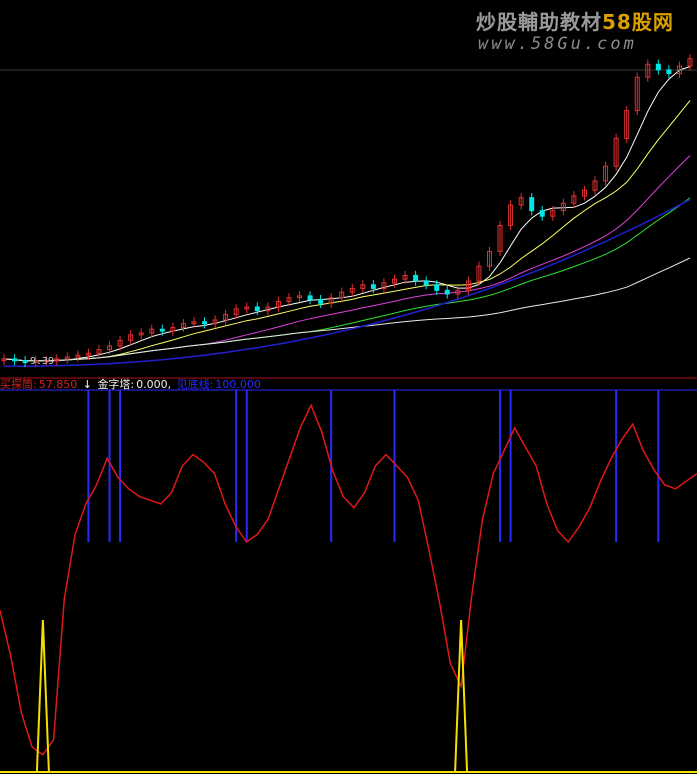 Image resolution: width=697 pixels, height=774 pixels. Describe the element at coordinates (18, 384) in the screenshot. I see `legend-buy-label: 买探筒:` at that location.